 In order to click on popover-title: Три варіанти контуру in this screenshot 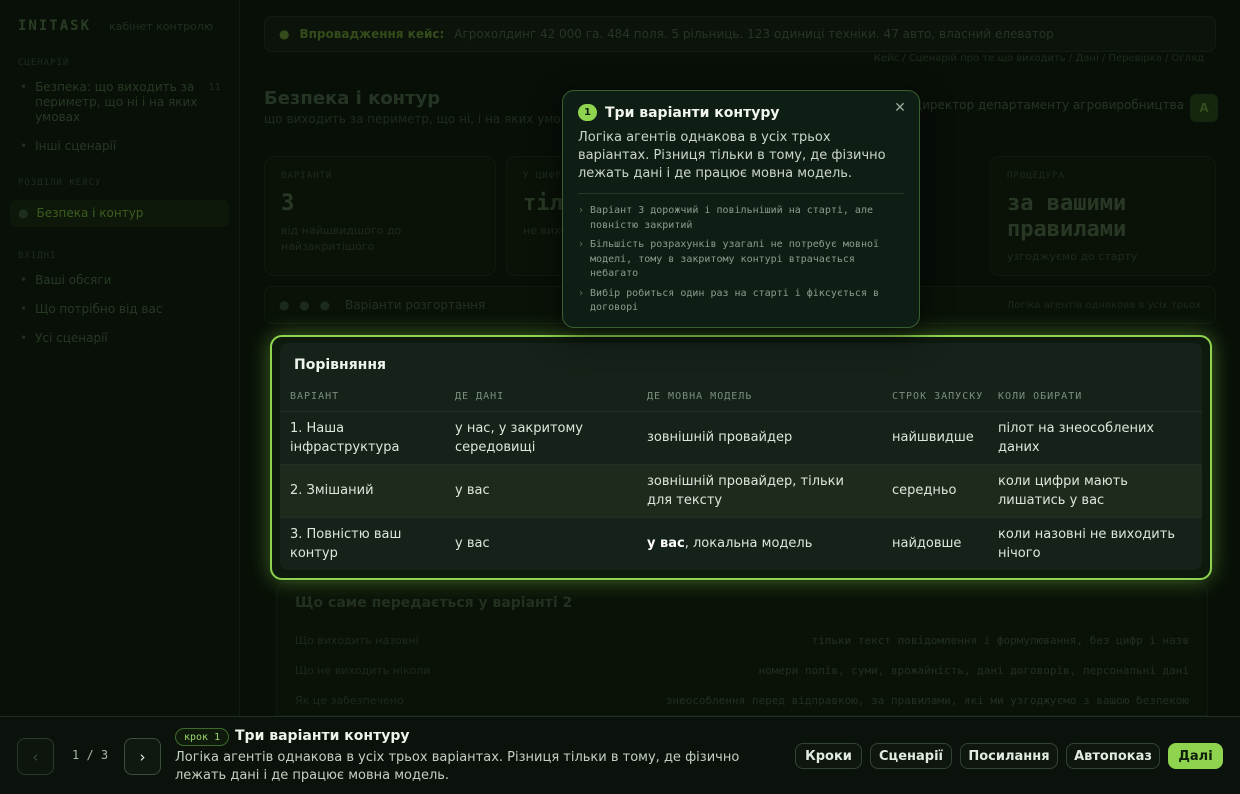, I will do `click(692, 112)`.